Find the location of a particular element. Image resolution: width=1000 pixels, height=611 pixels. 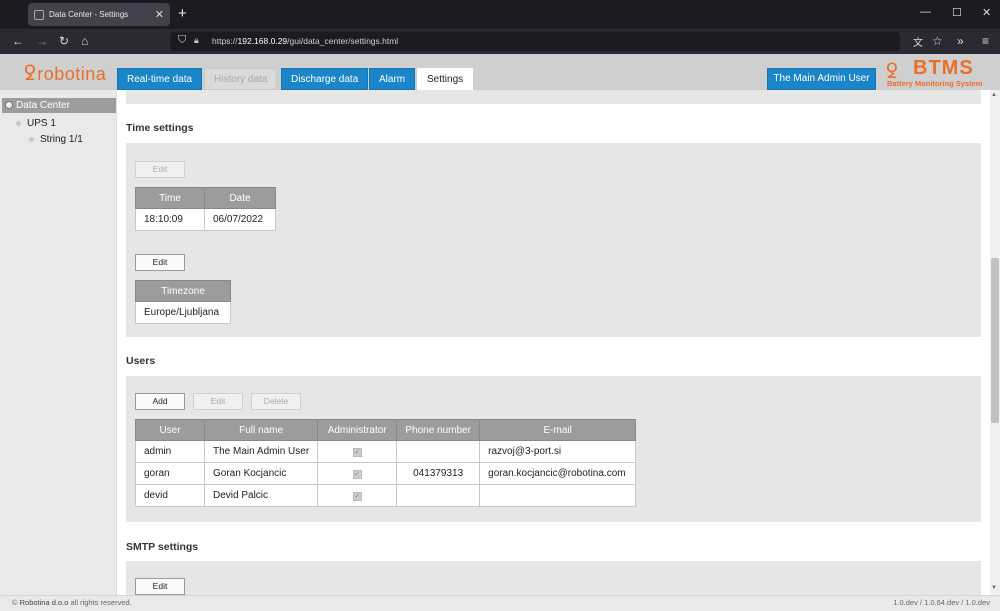

full-name-cell: The Main Admin User is located at coordinates (261, 451).